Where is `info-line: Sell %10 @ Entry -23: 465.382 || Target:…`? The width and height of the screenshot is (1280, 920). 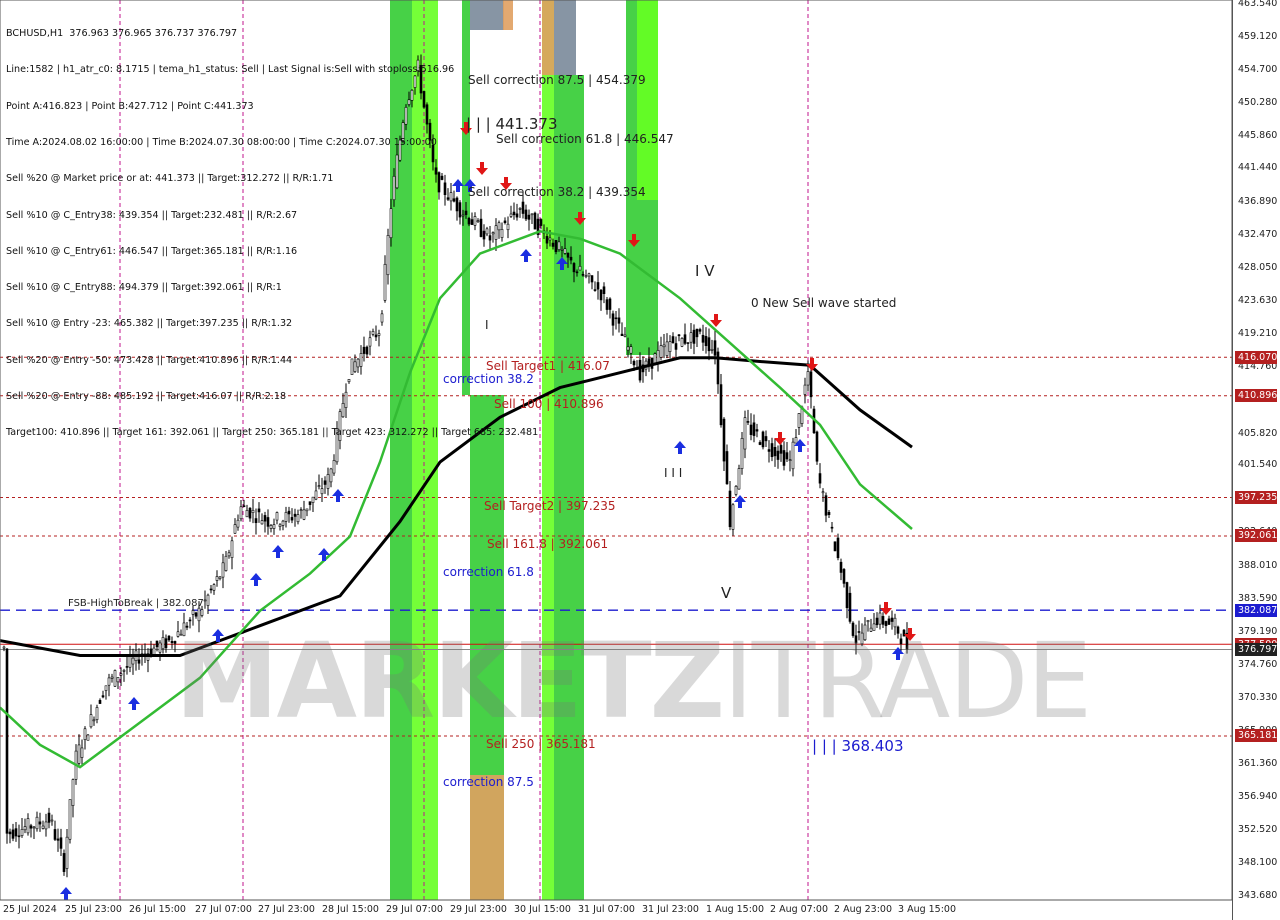
info-line: Sell %10 @ Entry -23: 465.382 || Target:… is located at coordinates (149, 324).